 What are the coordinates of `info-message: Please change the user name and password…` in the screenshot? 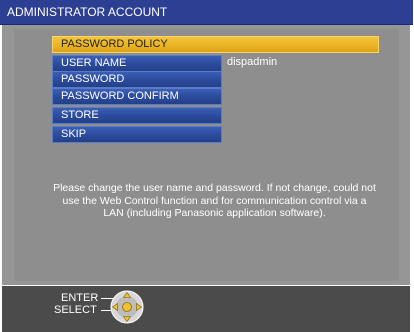 It's located at (214, 200).